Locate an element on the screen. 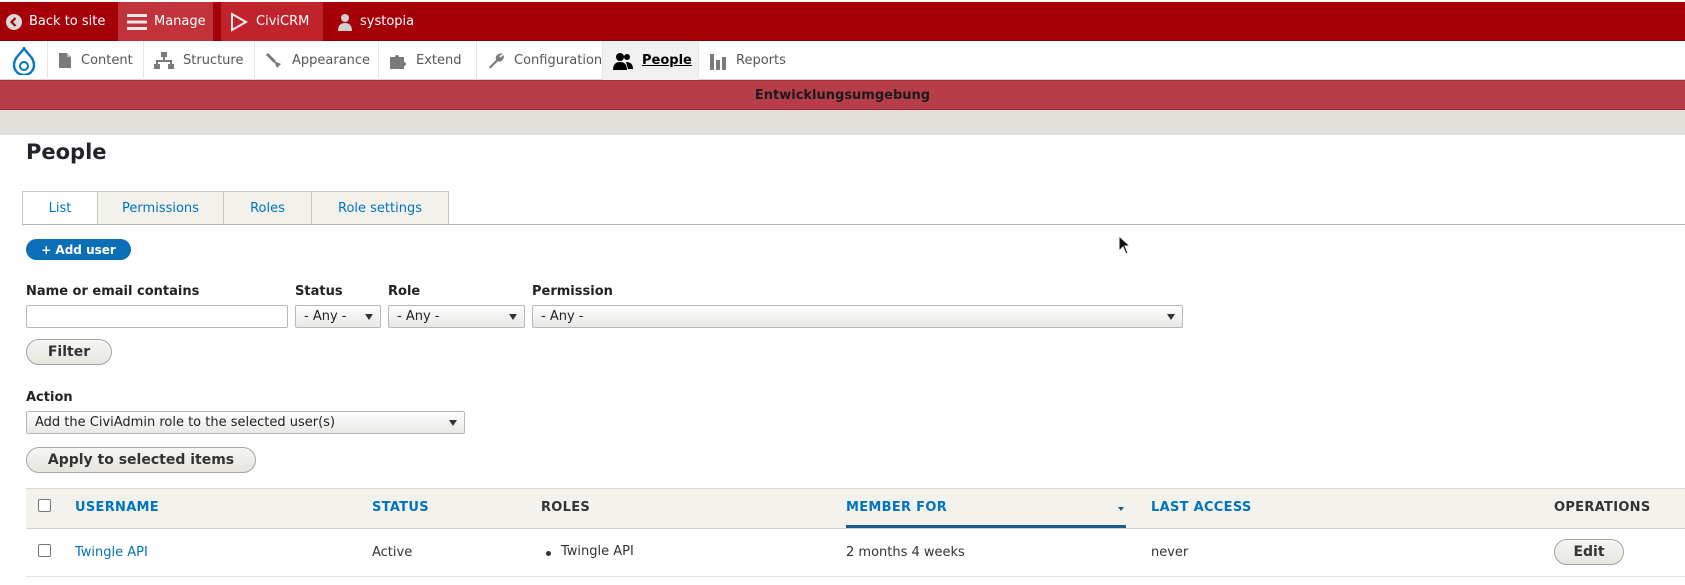 The width and height of the screenshot is (1685, 585). tray-item-structure: Structure is located at coordinates (198, 60).